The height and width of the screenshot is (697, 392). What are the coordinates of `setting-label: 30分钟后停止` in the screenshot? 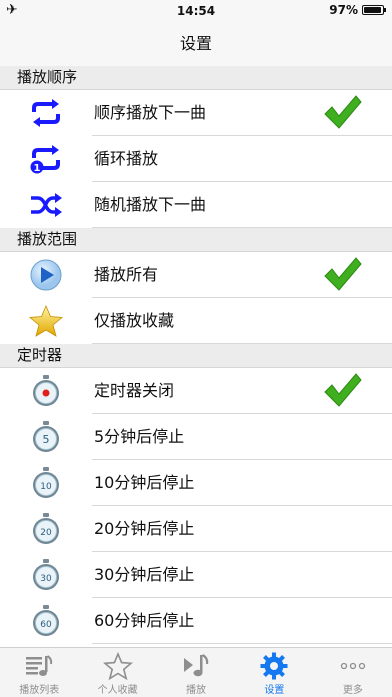 It's located at (144, 574).